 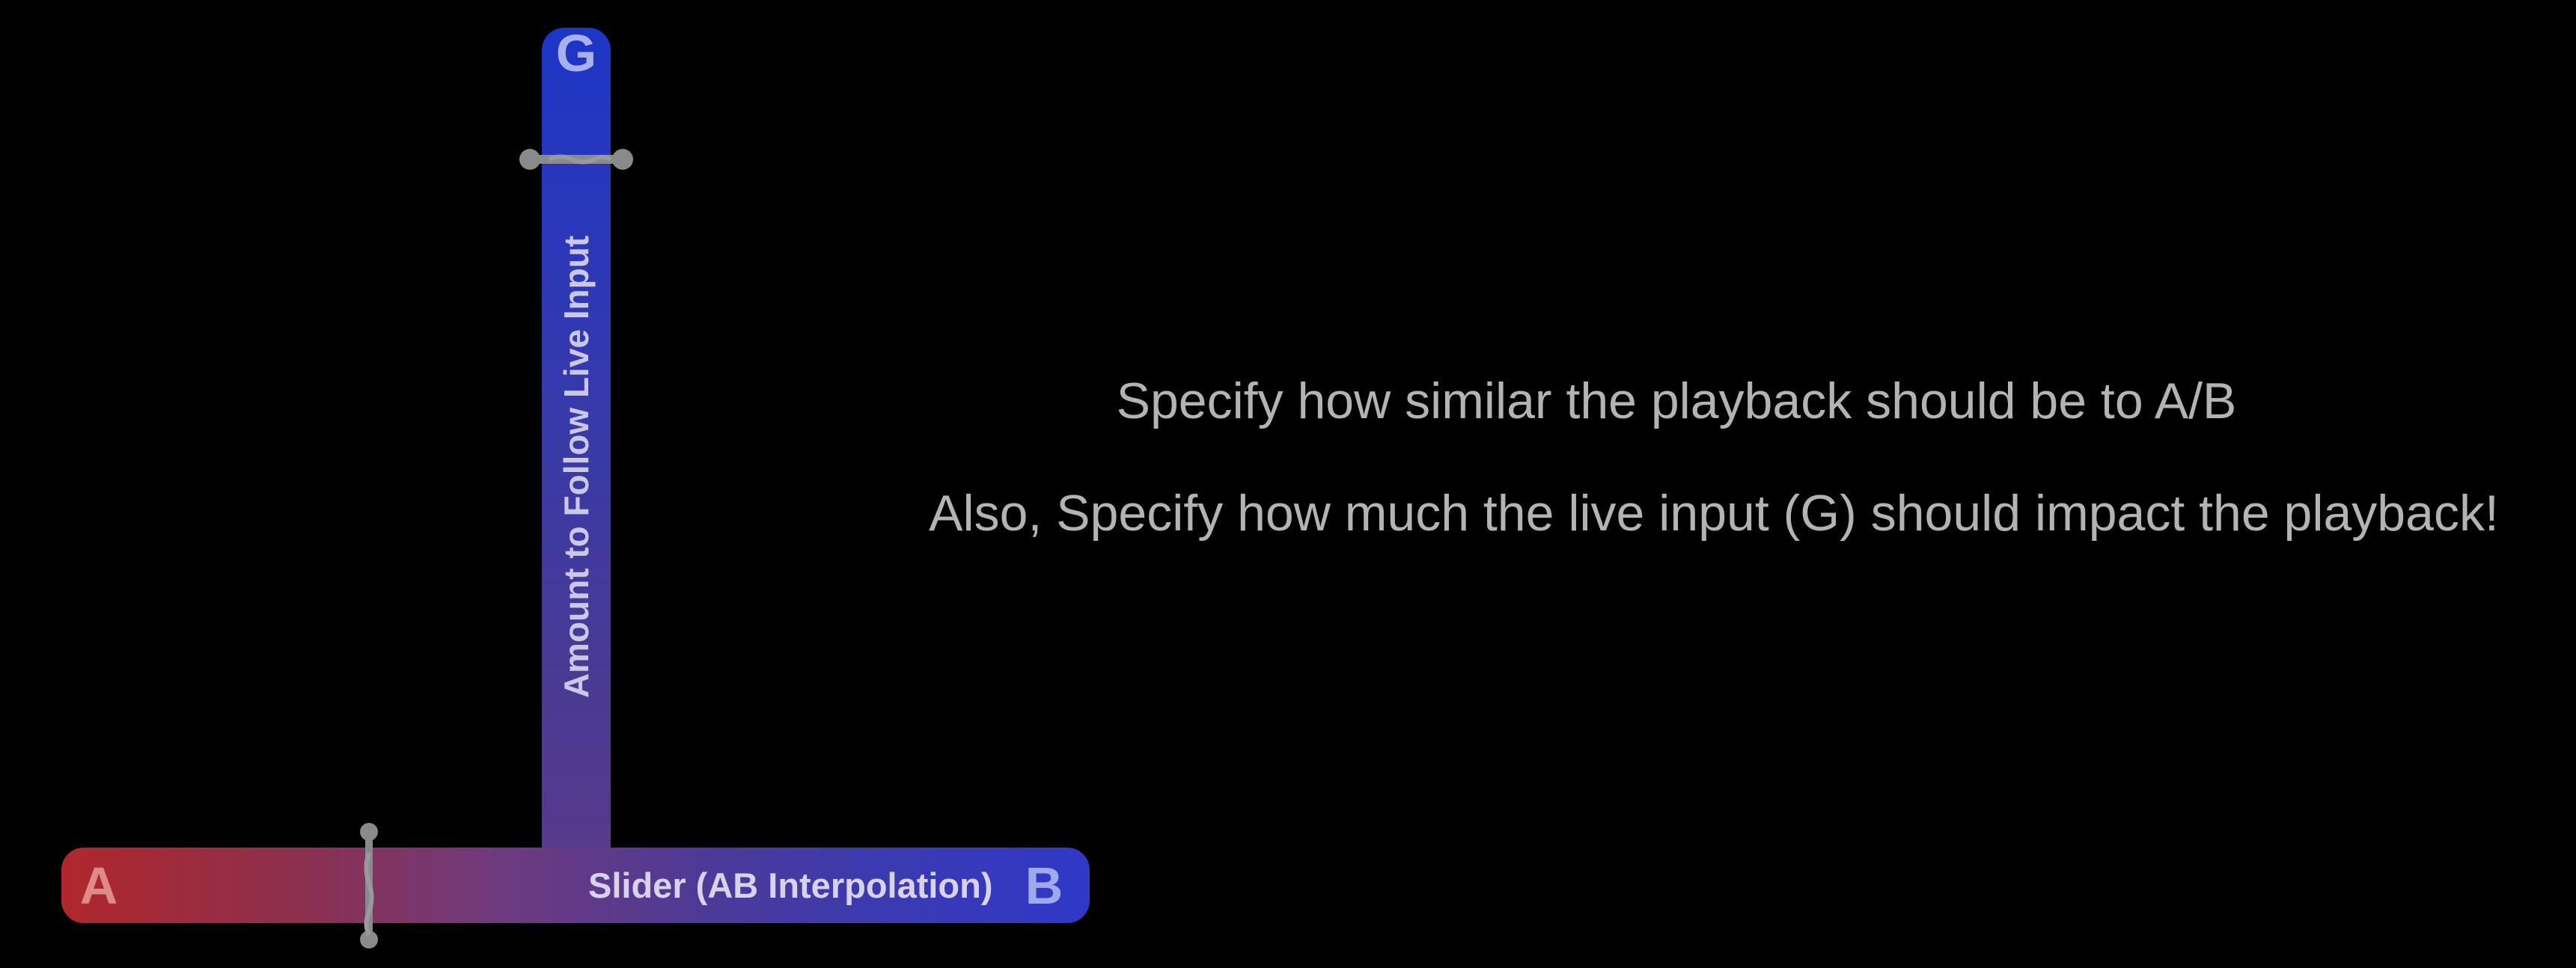 I want to click on live-input-slider-label: Amount to Follow Live Input, so click(x=576, y=467).